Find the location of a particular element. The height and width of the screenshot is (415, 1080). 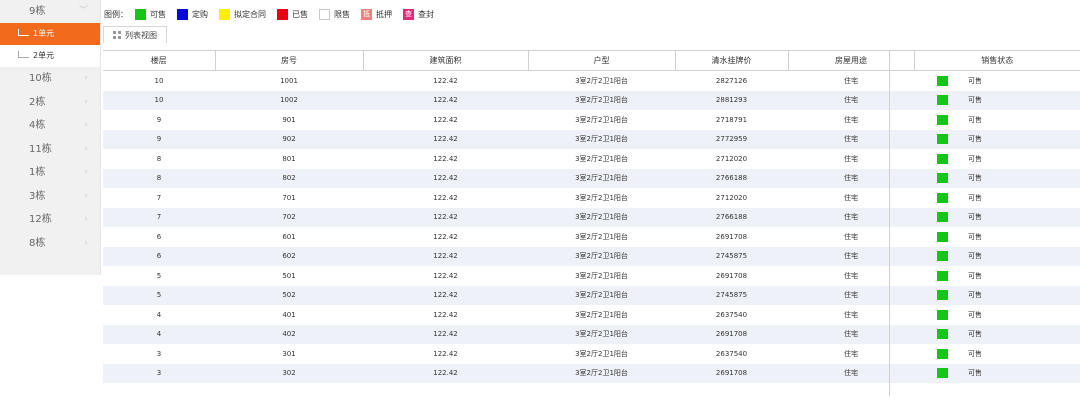

sidebar-item-building: 8栋 › is located at coordinates (50, 244).